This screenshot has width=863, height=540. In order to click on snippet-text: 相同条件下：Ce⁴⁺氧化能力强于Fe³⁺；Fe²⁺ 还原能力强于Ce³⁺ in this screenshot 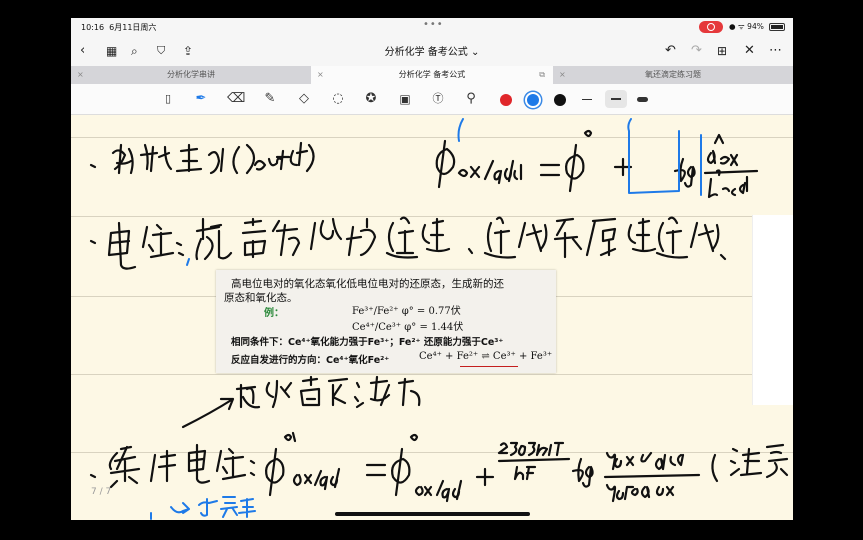, I will do `click(367, 342)`.